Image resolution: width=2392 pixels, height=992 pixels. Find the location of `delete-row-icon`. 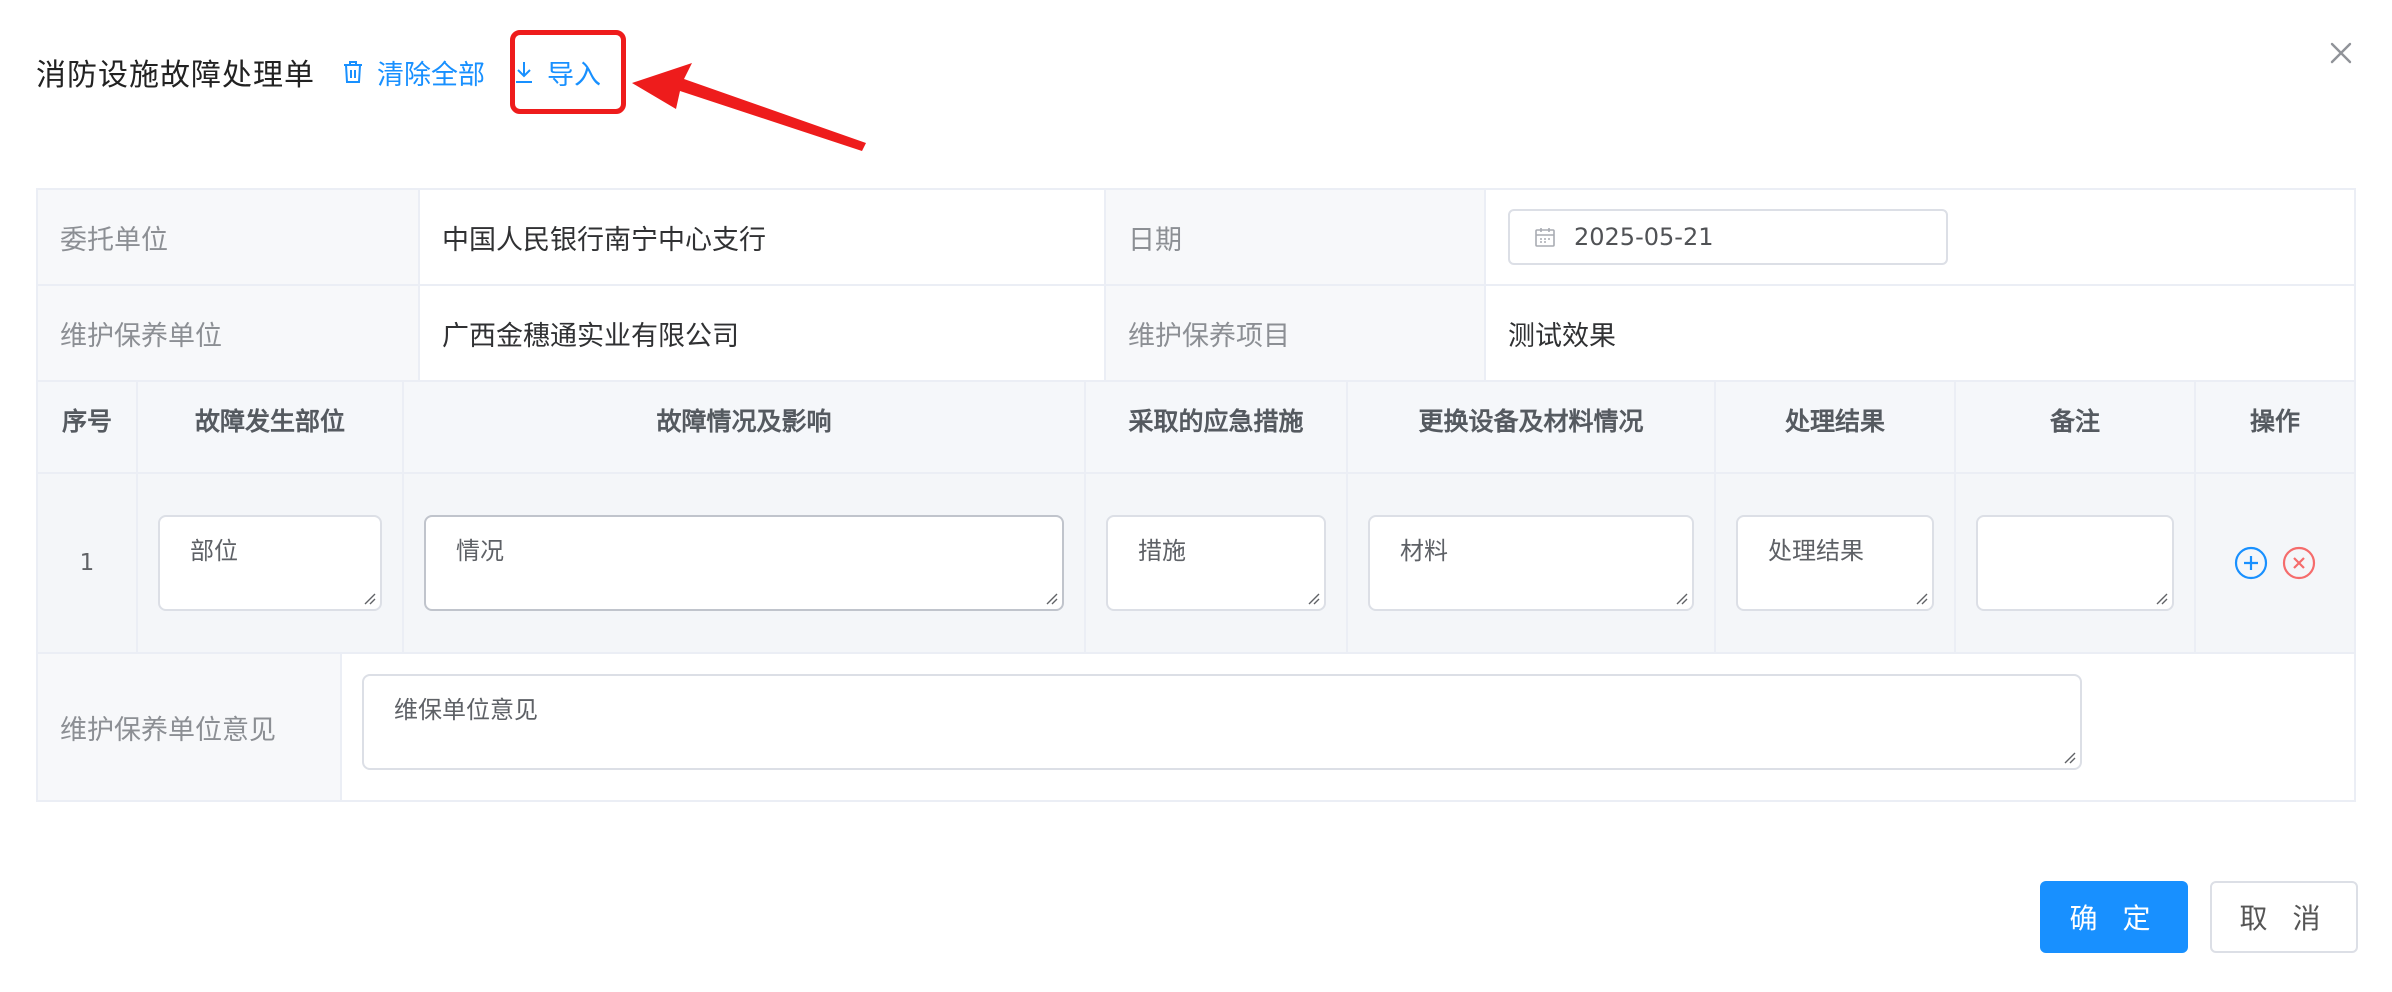

delete-row-icon is located at coordinates (2299, 563).